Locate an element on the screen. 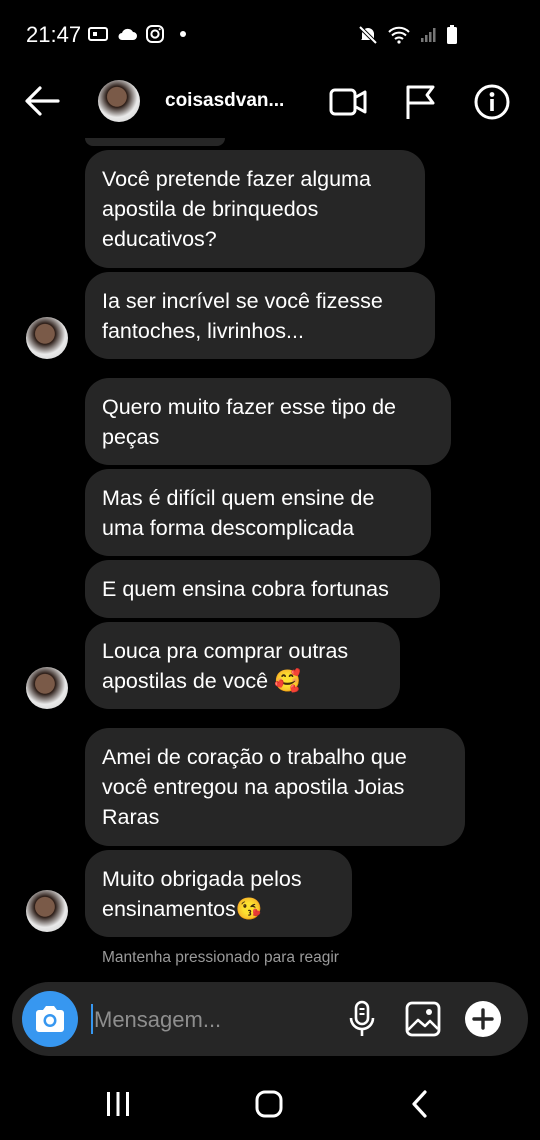 This screenshot has width=540, height=1140. message-text: Muito obrigada pelos ensinamentos😘 is located at coordinates (202, 893).